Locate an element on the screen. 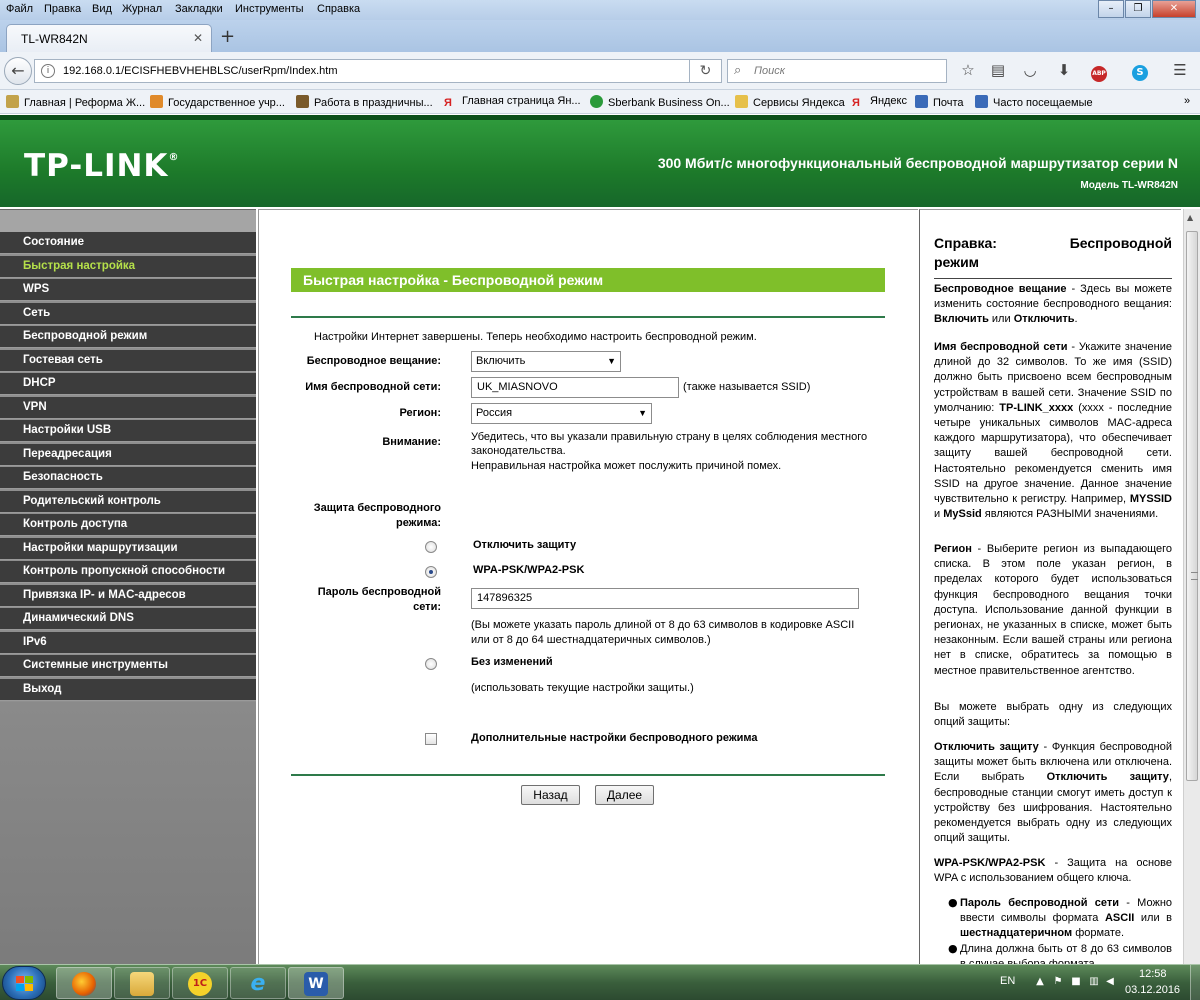 This screenshot has width=1200, height=1000. sidebar-item-system-tools: Системные инструменты is located at coordinates (128, 666).